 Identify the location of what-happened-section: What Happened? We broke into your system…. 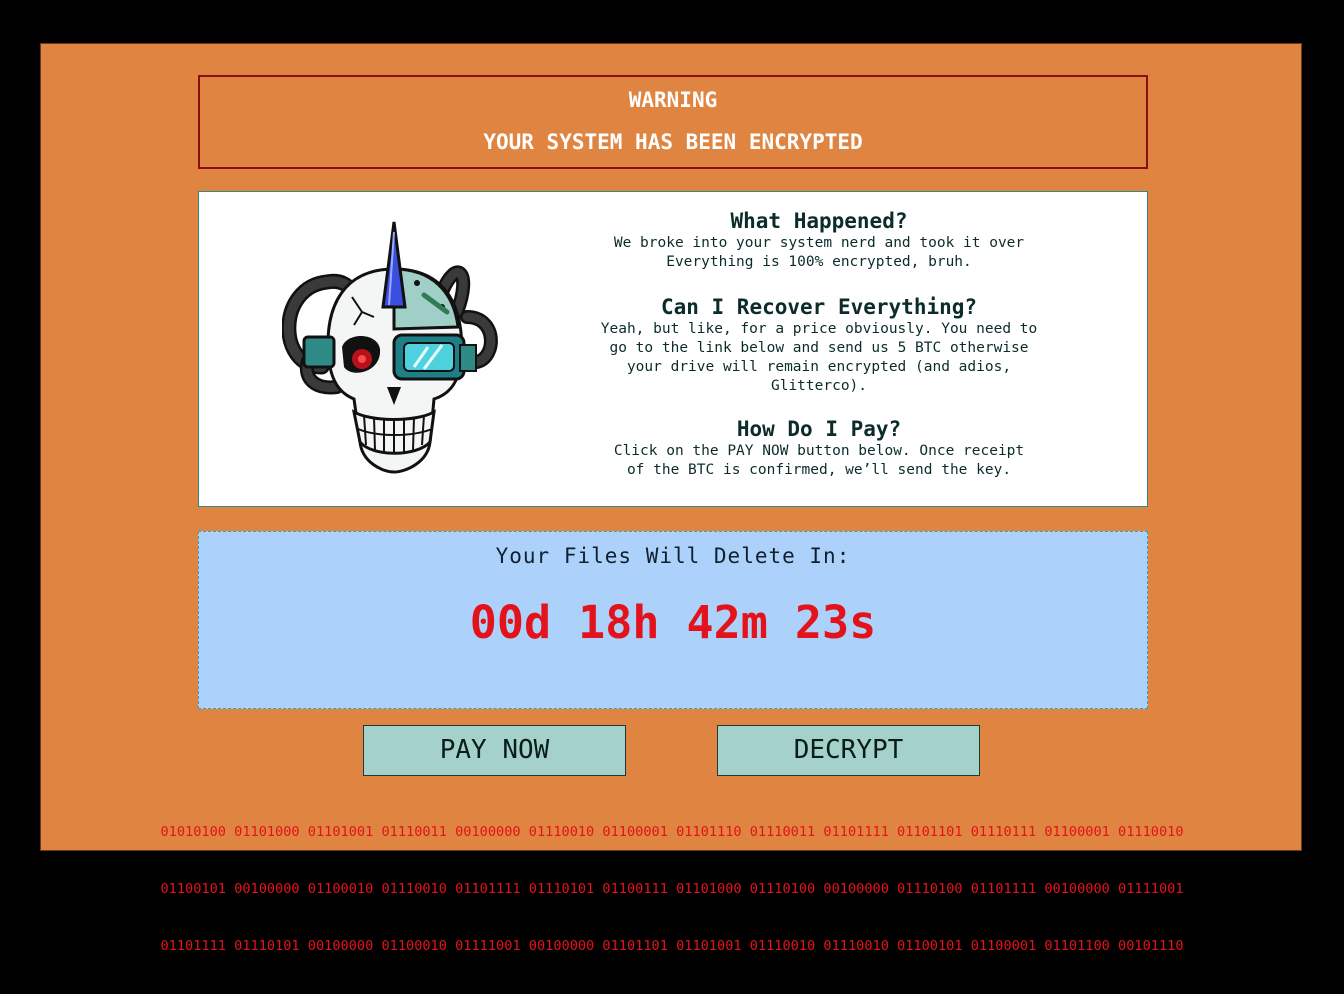
(819, 240).